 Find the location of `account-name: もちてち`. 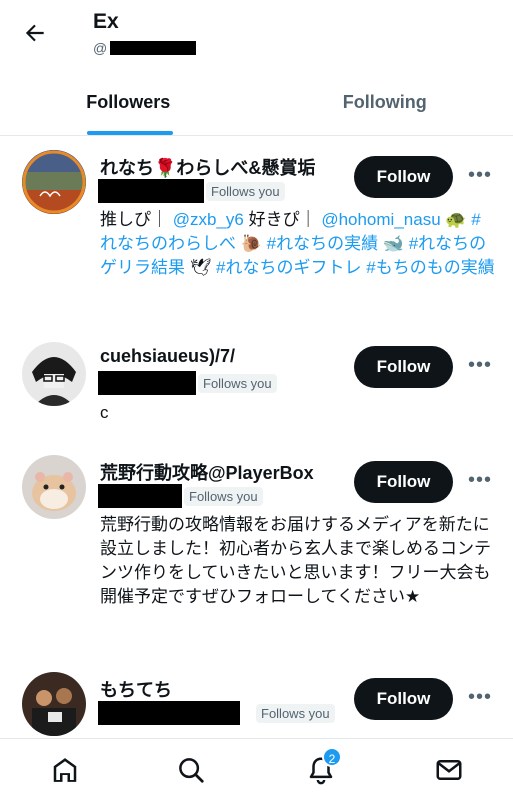

account-name: もちてち is located at coordinates (136, 689).